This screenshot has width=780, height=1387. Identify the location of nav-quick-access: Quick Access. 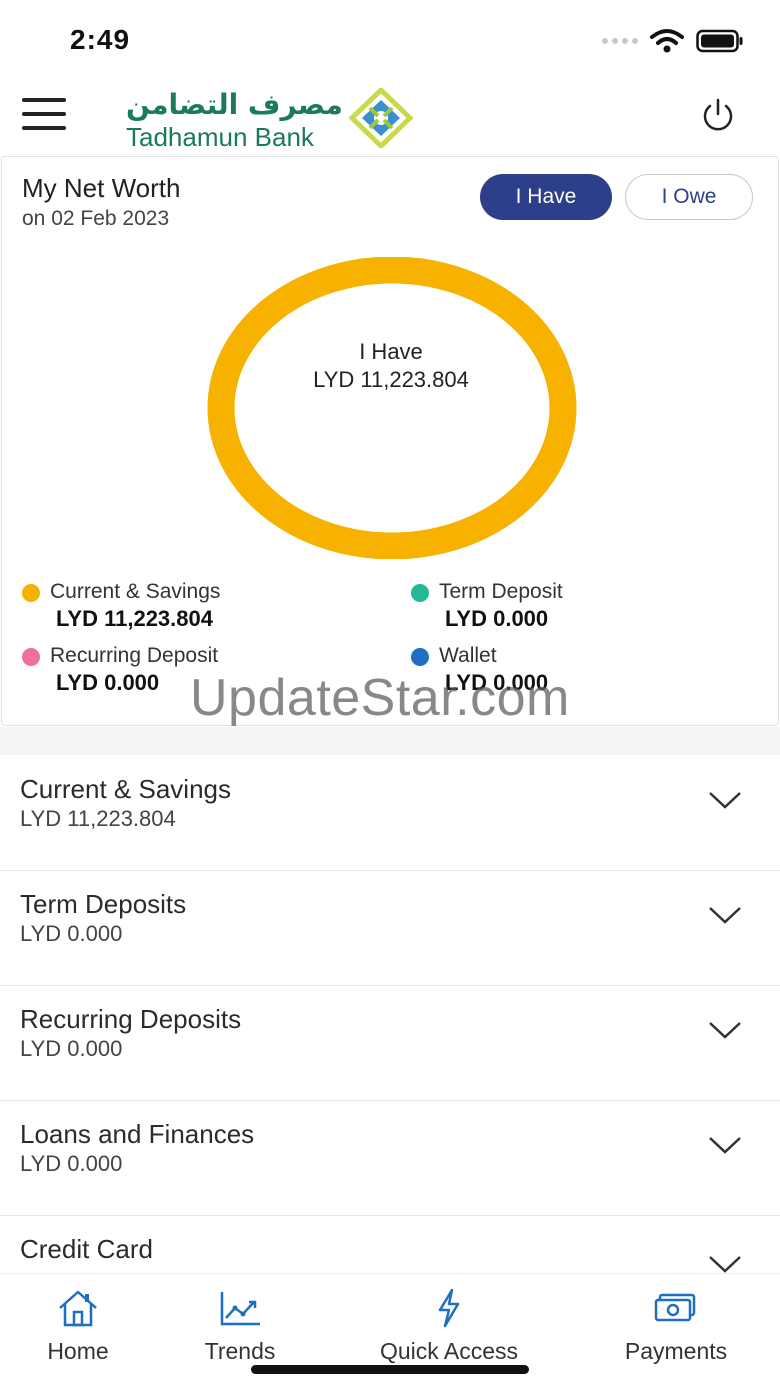
(449, 1326).